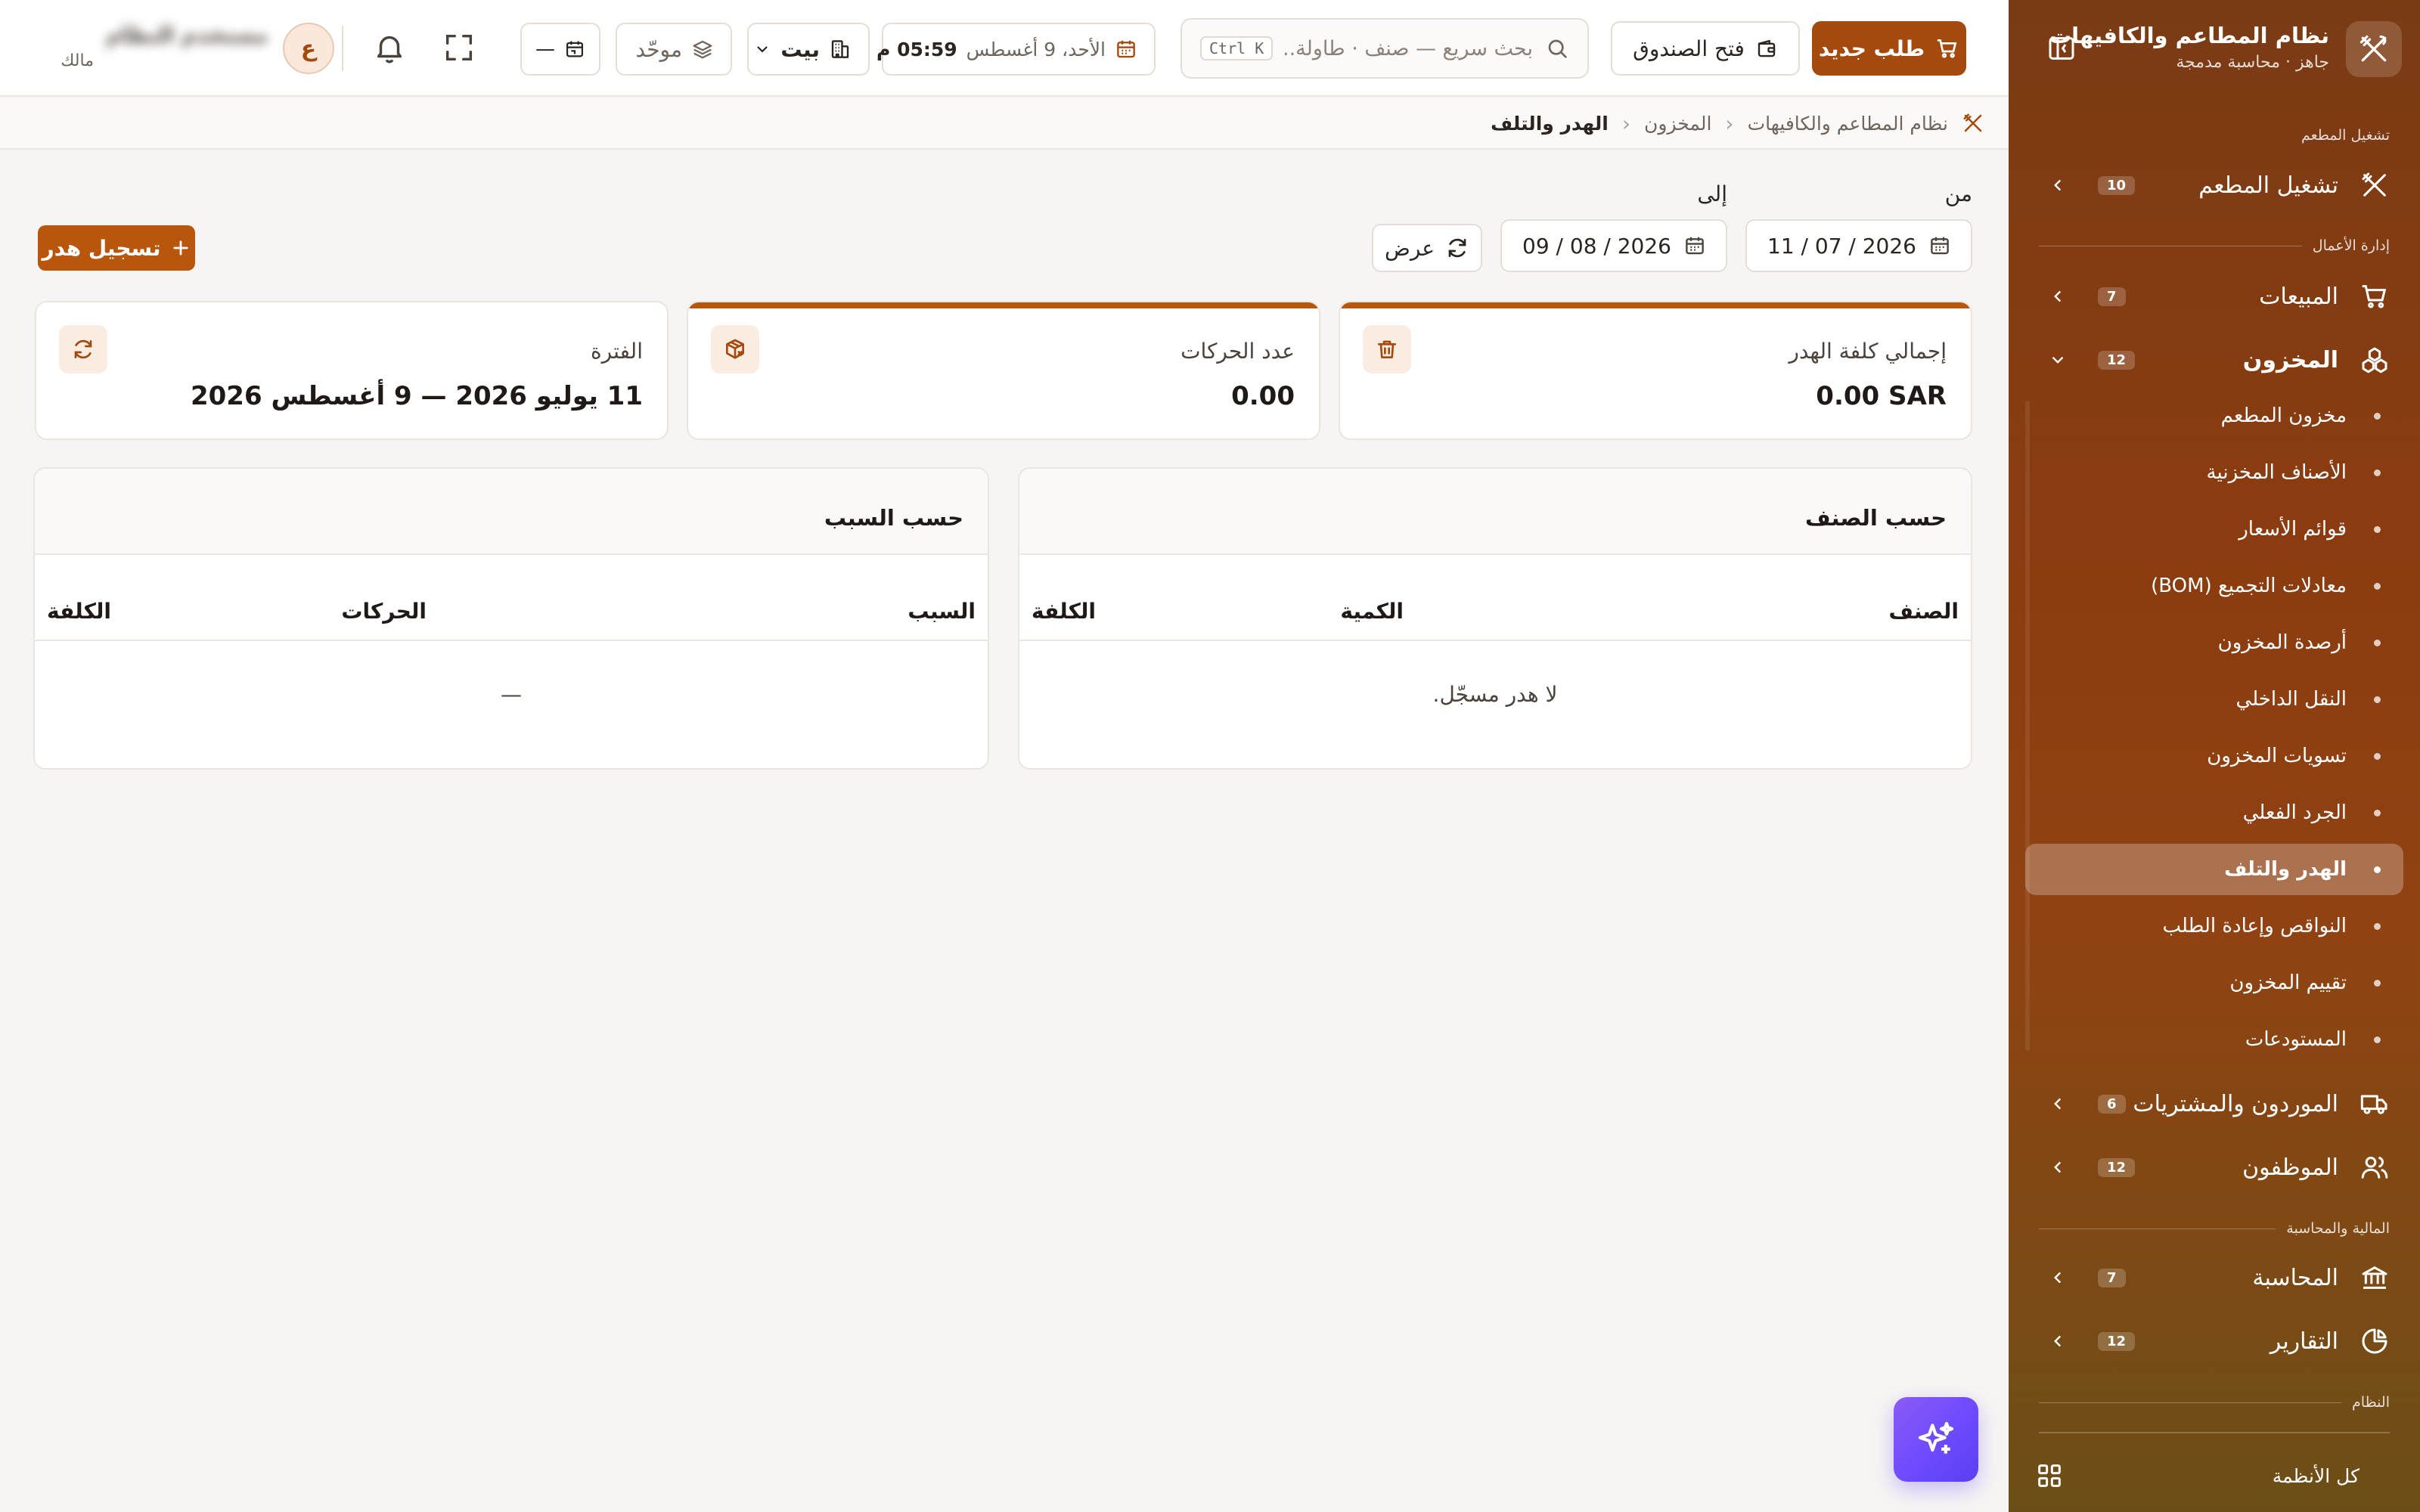  What do you see at coordinates (808, 50) in the screenshot?
I see `branch-select: بيت` at bounding box center [808, 50].